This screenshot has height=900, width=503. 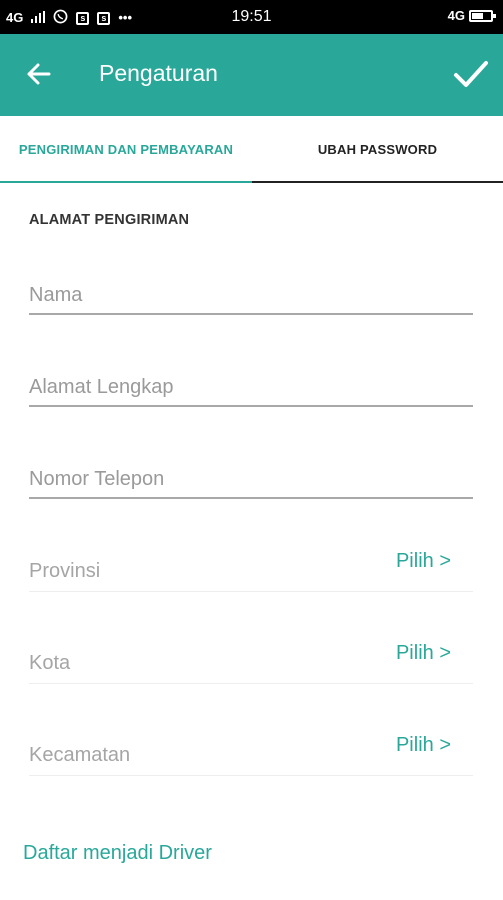 I want to click on address-field-underline, so click(x=251, y=406).